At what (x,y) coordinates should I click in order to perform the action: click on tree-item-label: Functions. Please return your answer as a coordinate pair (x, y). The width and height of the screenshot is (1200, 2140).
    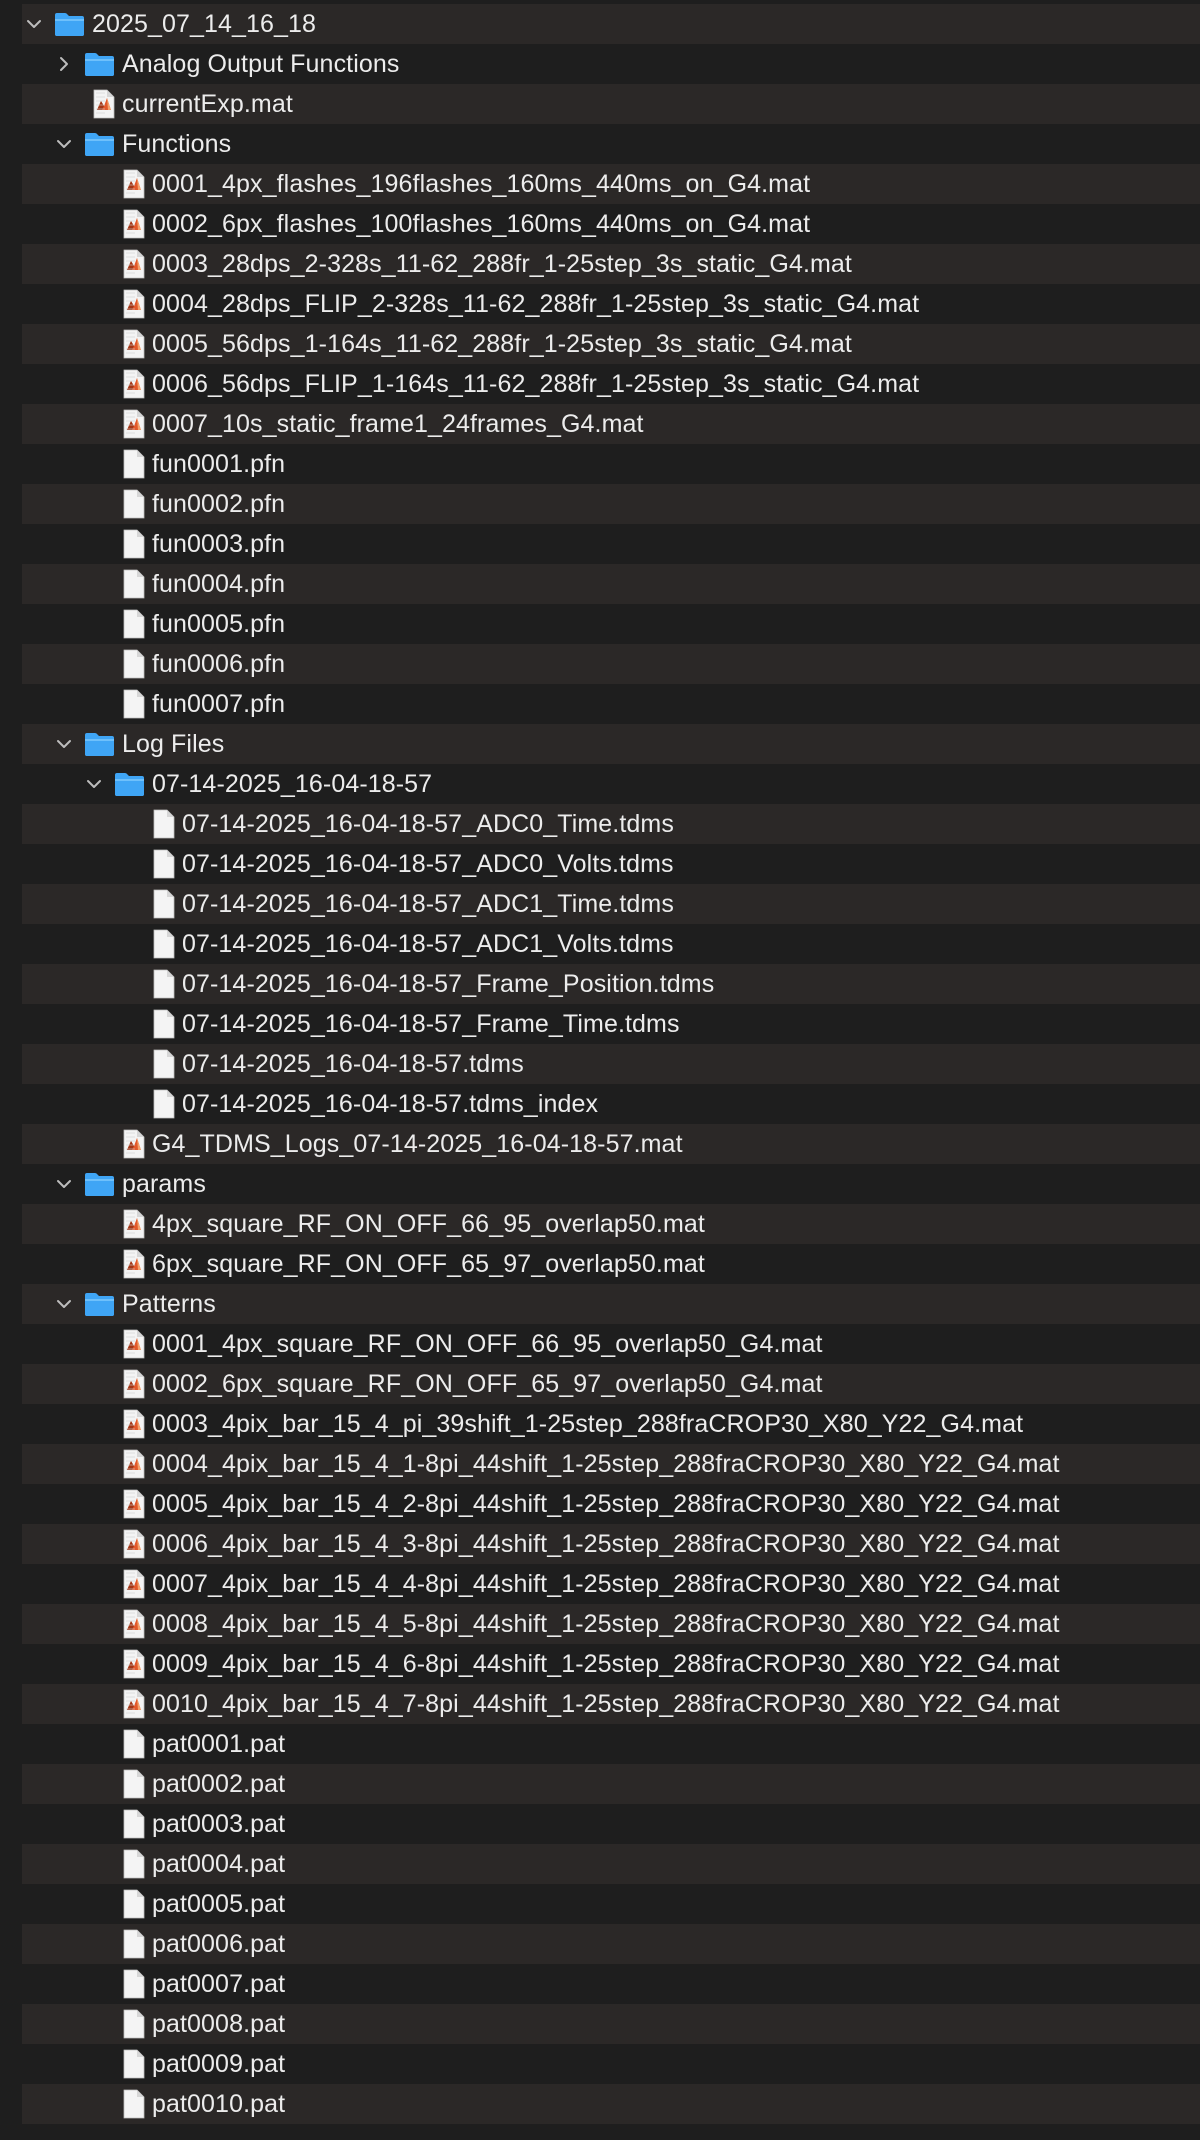
    Looking at the image, I should click on (177, 144).